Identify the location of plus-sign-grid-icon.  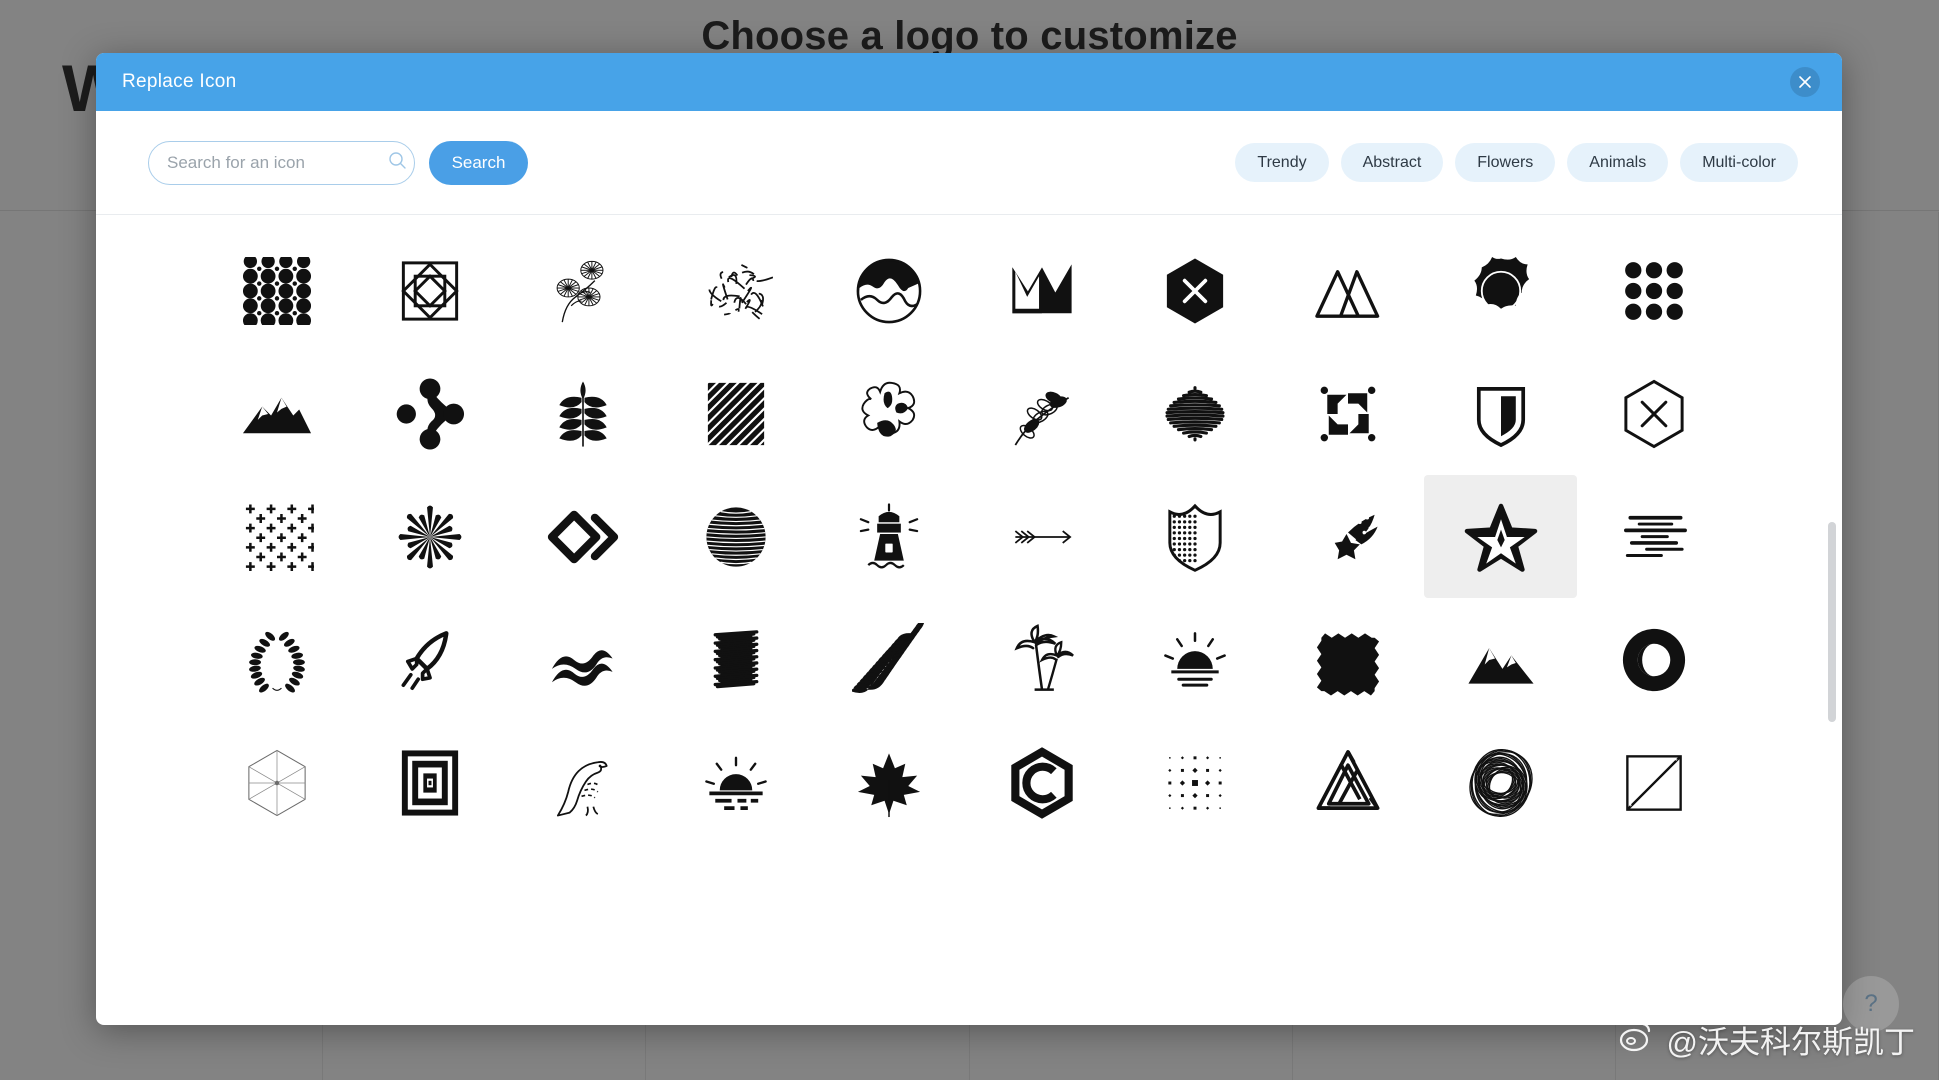
(277, 537).